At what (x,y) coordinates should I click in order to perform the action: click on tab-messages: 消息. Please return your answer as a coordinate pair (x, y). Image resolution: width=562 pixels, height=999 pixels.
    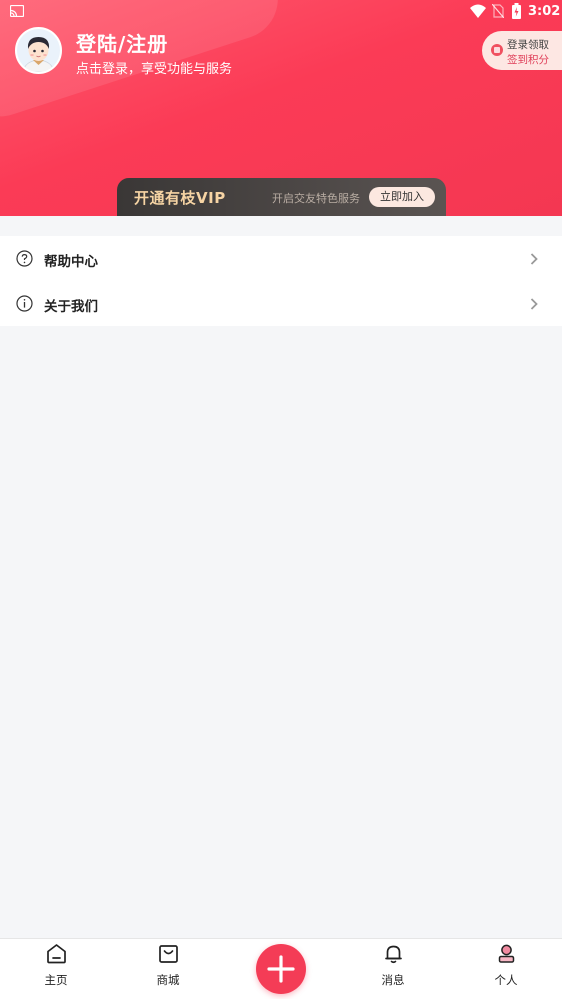
    Looking at the image, I should click on (393, 969).